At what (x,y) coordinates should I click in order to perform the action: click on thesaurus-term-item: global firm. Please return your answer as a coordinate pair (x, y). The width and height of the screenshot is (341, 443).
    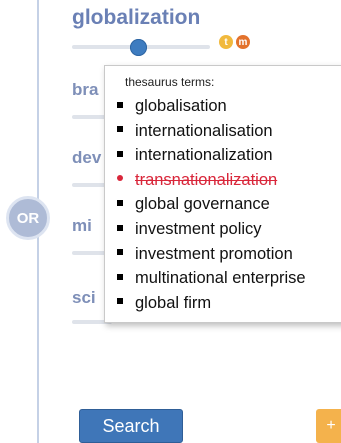
    Looking at the image, I should click on (211, 303).